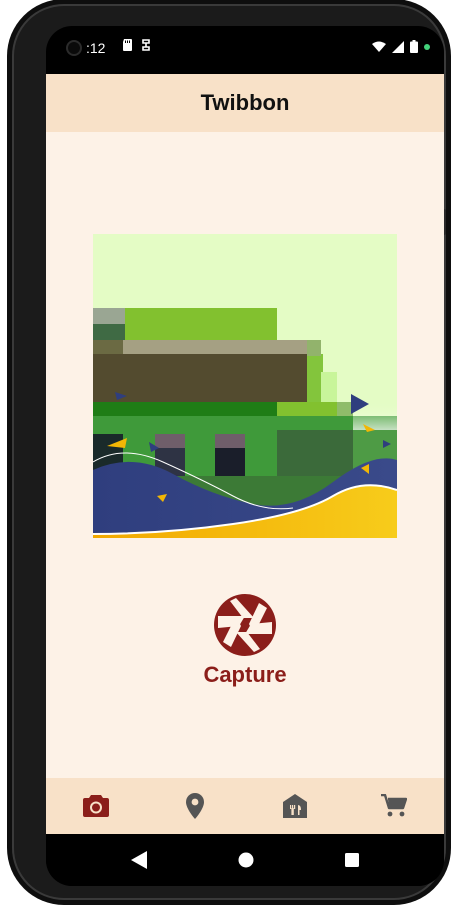 This screenshot has height=906, width=456. Describe the element at coordinates (379, 46) in the screenshot. I see `wifi-icon` at that location.